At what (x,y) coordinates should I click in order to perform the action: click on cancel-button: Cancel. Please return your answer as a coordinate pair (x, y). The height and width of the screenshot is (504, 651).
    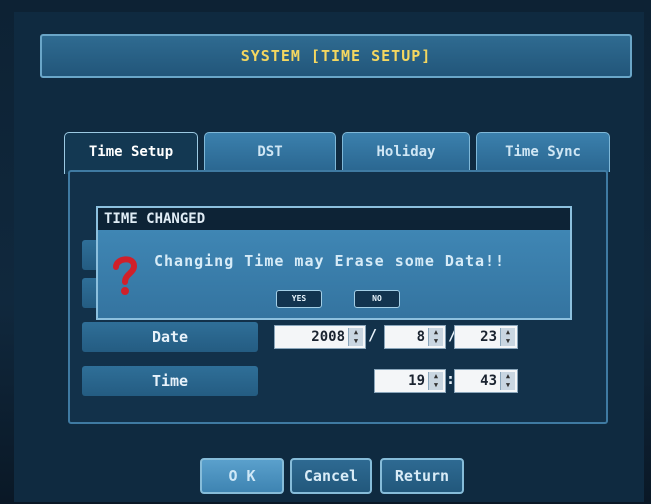
    Looking at the image, I should click on (331, 476).